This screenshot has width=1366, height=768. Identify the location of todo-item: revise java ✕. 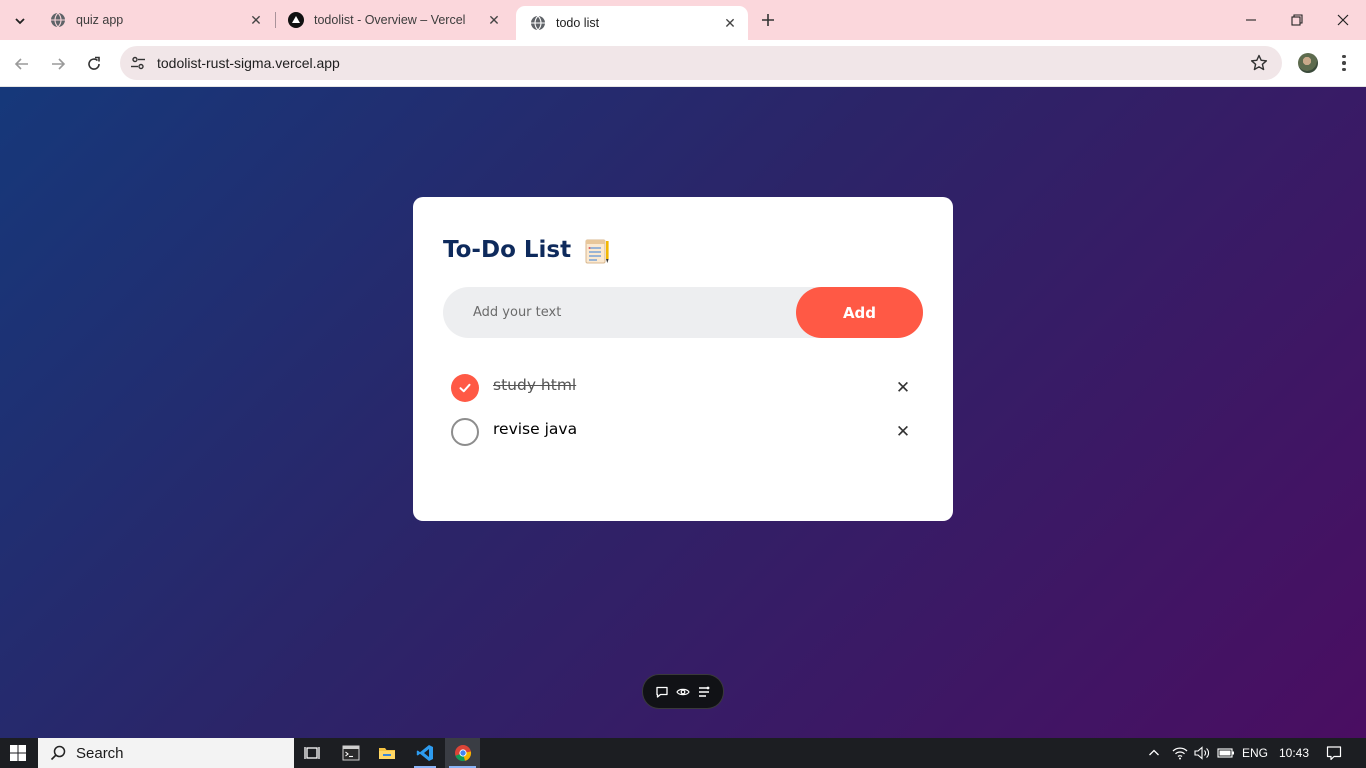
(683, 430).